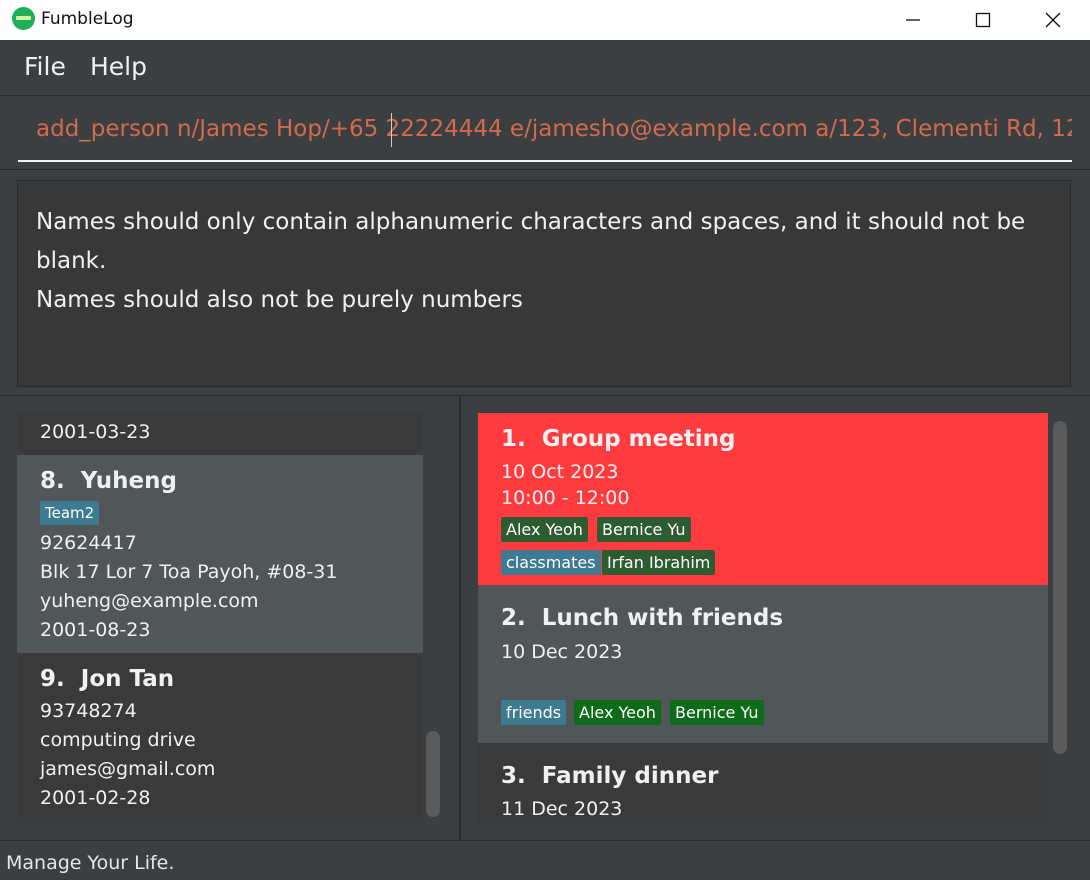  Describe the element at coordinates (70, 513) in the screenshot. I see `person-tag: Team2` at that location.